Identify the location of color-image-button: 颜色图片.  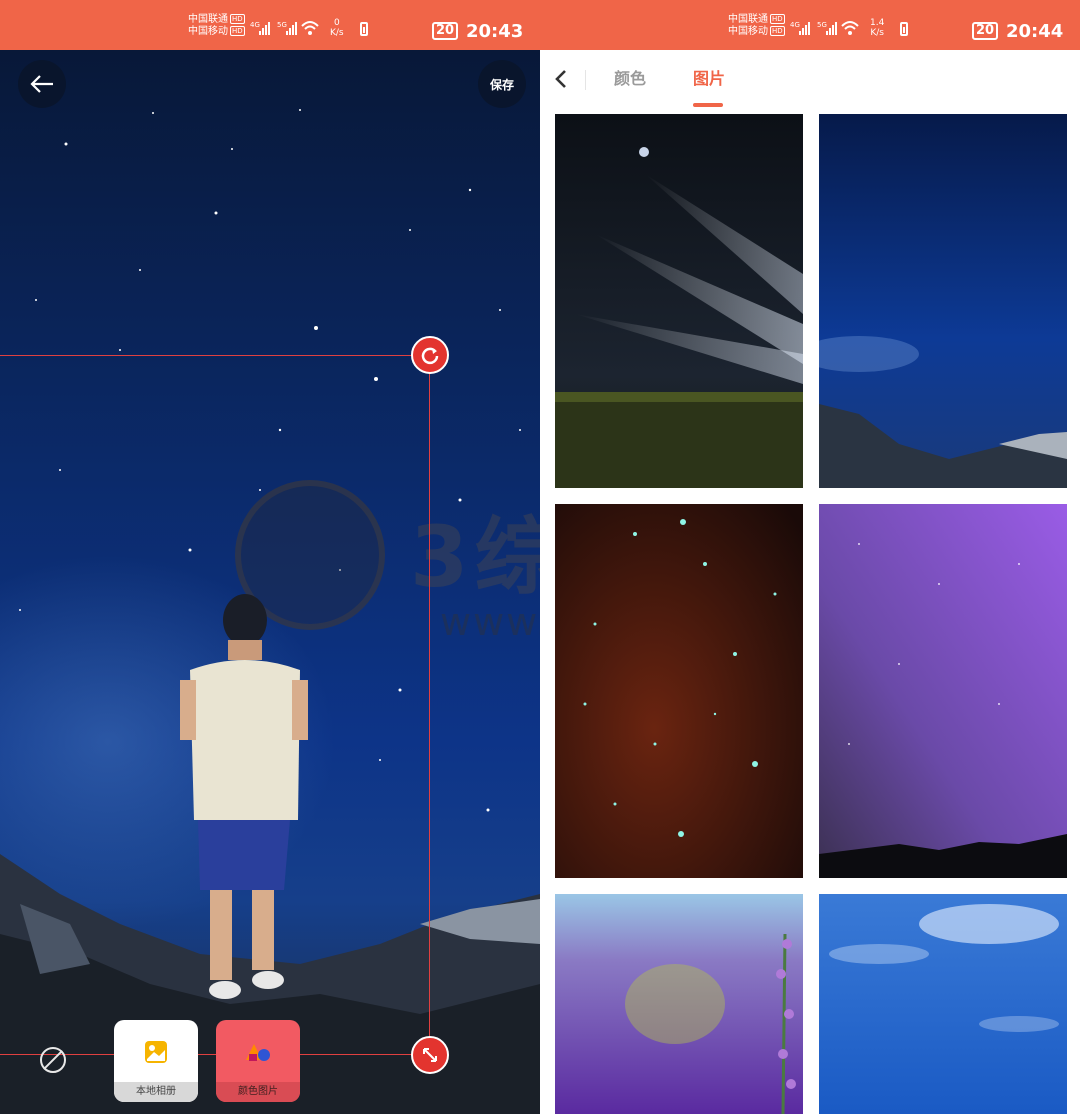
(258, 1061).